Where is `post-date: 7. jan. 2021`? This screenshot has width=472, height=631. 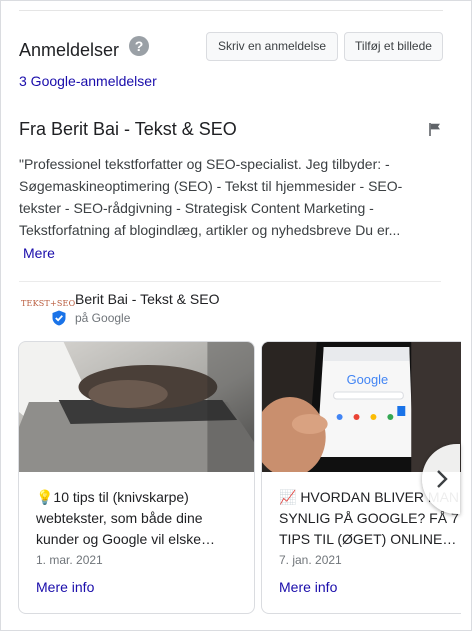
post-date: 7. jan. 2021 is located at coordinates (310, 560).